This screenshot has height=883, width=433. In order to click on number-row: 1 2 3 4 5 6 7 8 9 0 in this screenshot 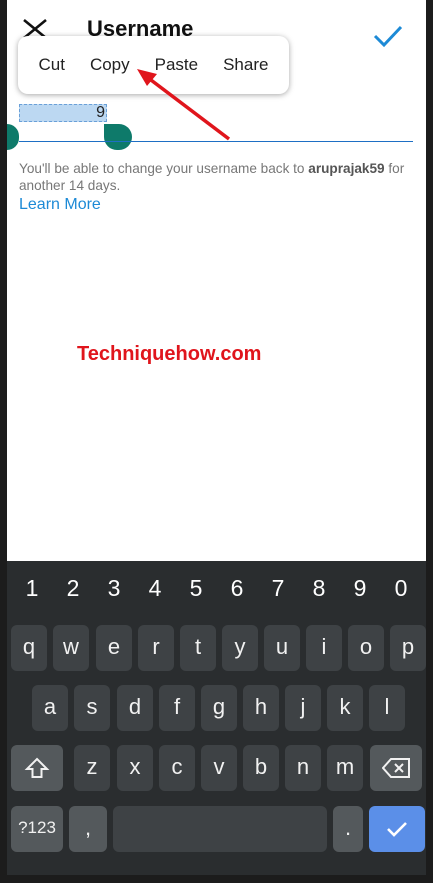, I will do `click(216, 588)`.